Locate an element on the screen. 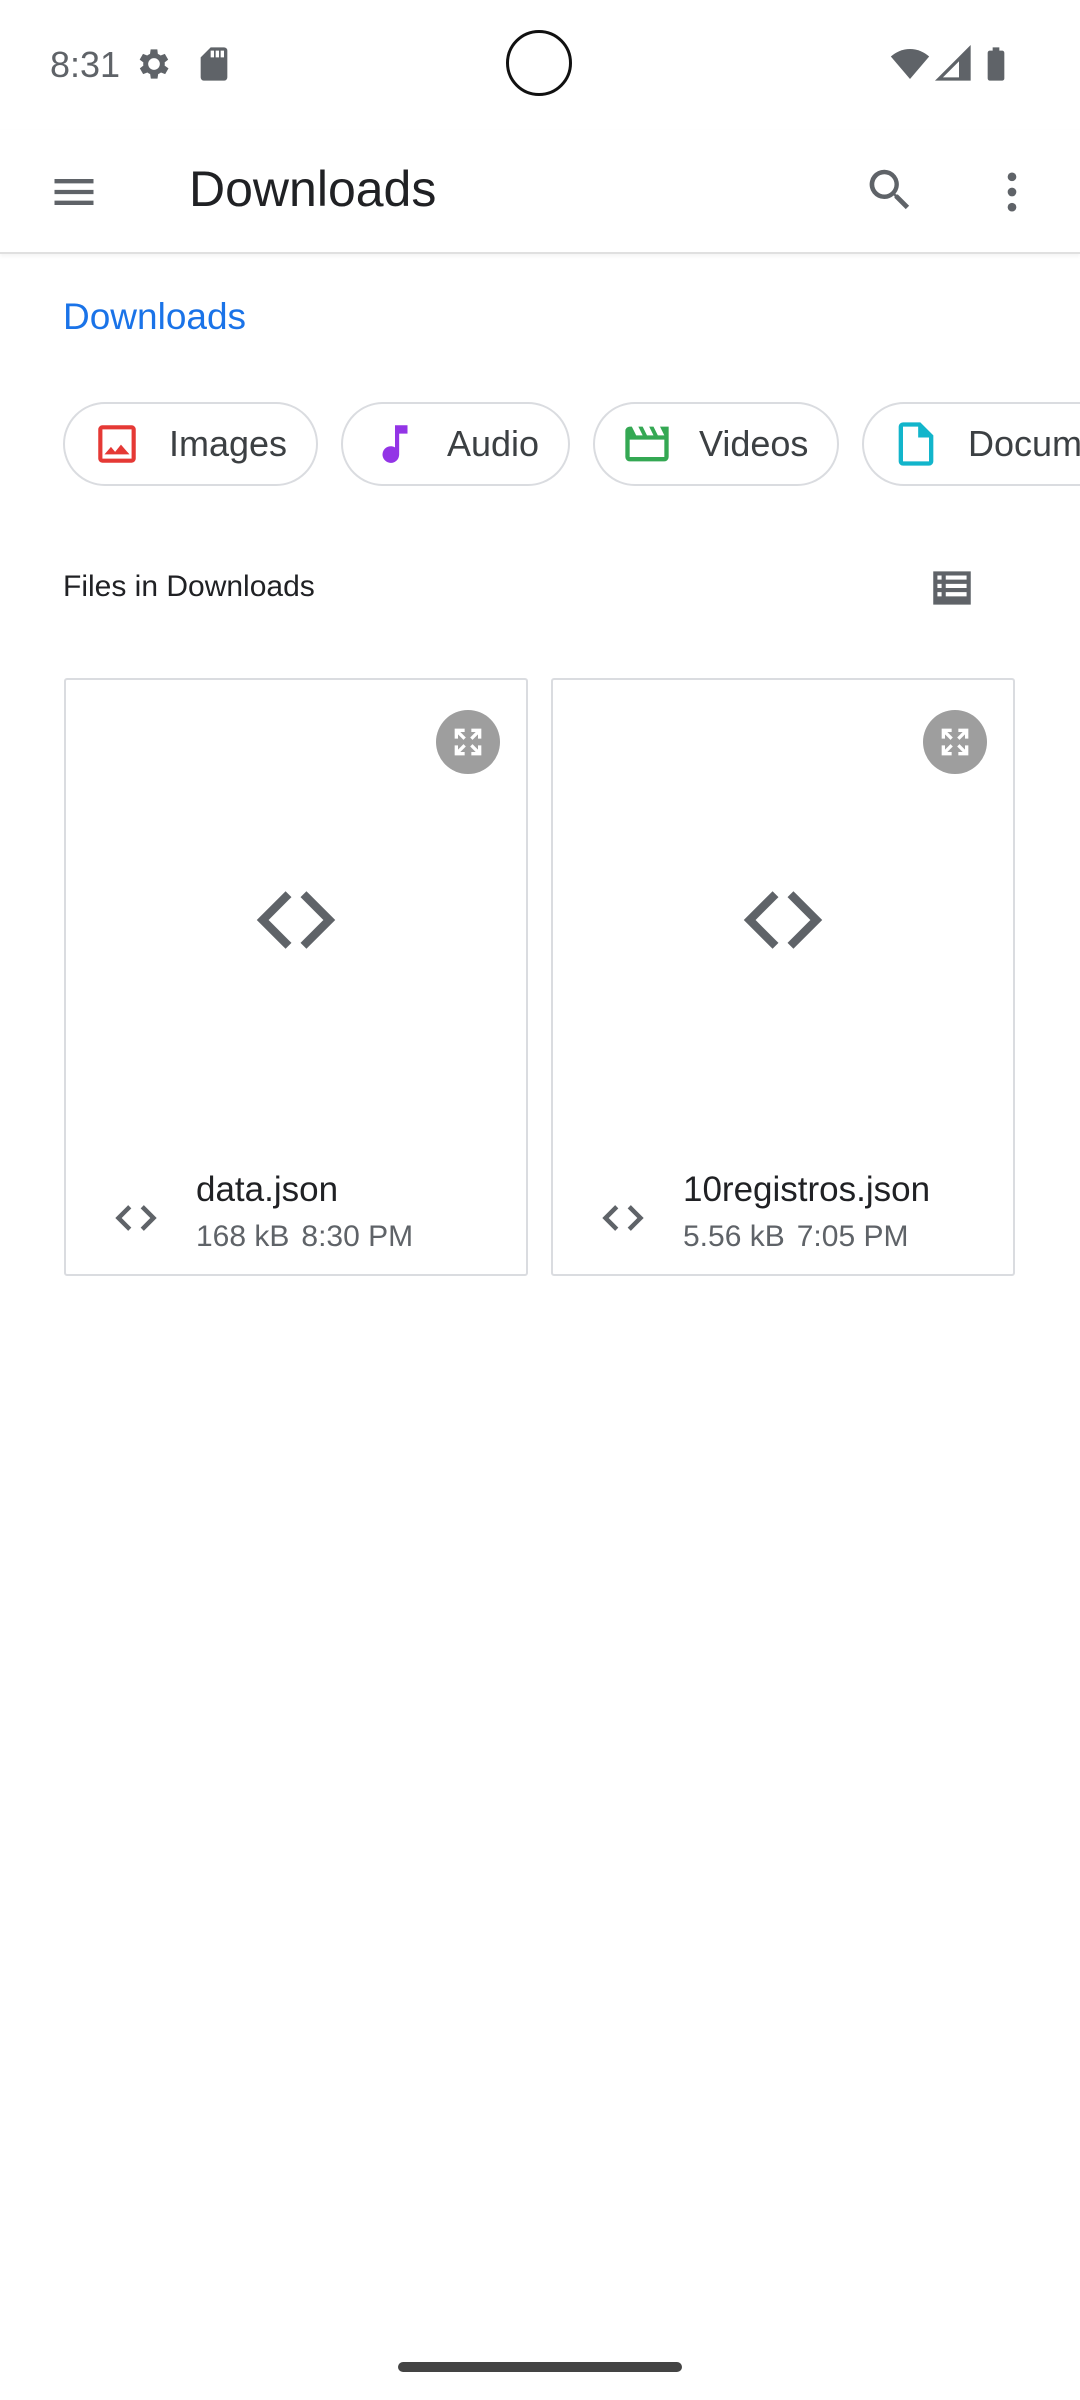 The height and width of the screenshot is (2400, 1080). search-icon is located at coordinates (889, 189).